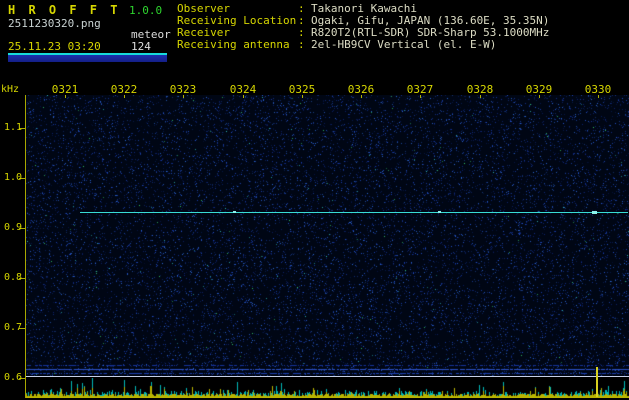  What do you see at coordinates (12, 377) in the screenshot?
I see `freq-tick-label: 0.6` at bounding box center [12, 377].